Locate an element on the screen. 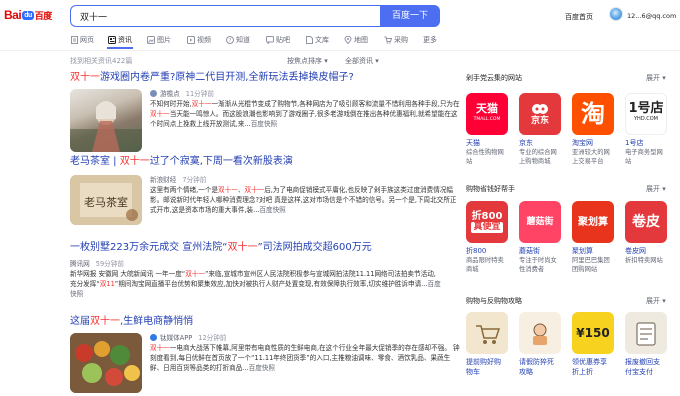 This screenshot has height=396, width=680. result-source: 新浪财经 7分钟前 is located at coordinates (178, 180).